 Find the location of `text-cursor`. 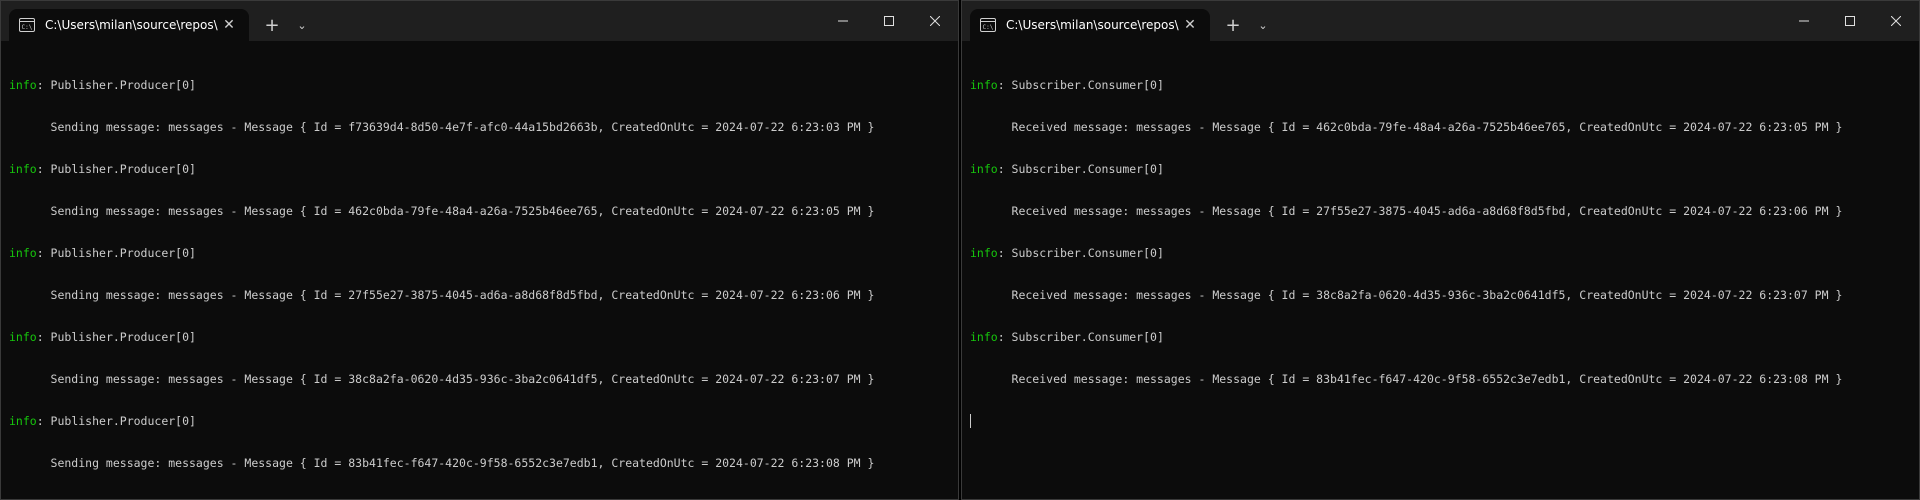

text-cursor is located at coordinates (970, 421).